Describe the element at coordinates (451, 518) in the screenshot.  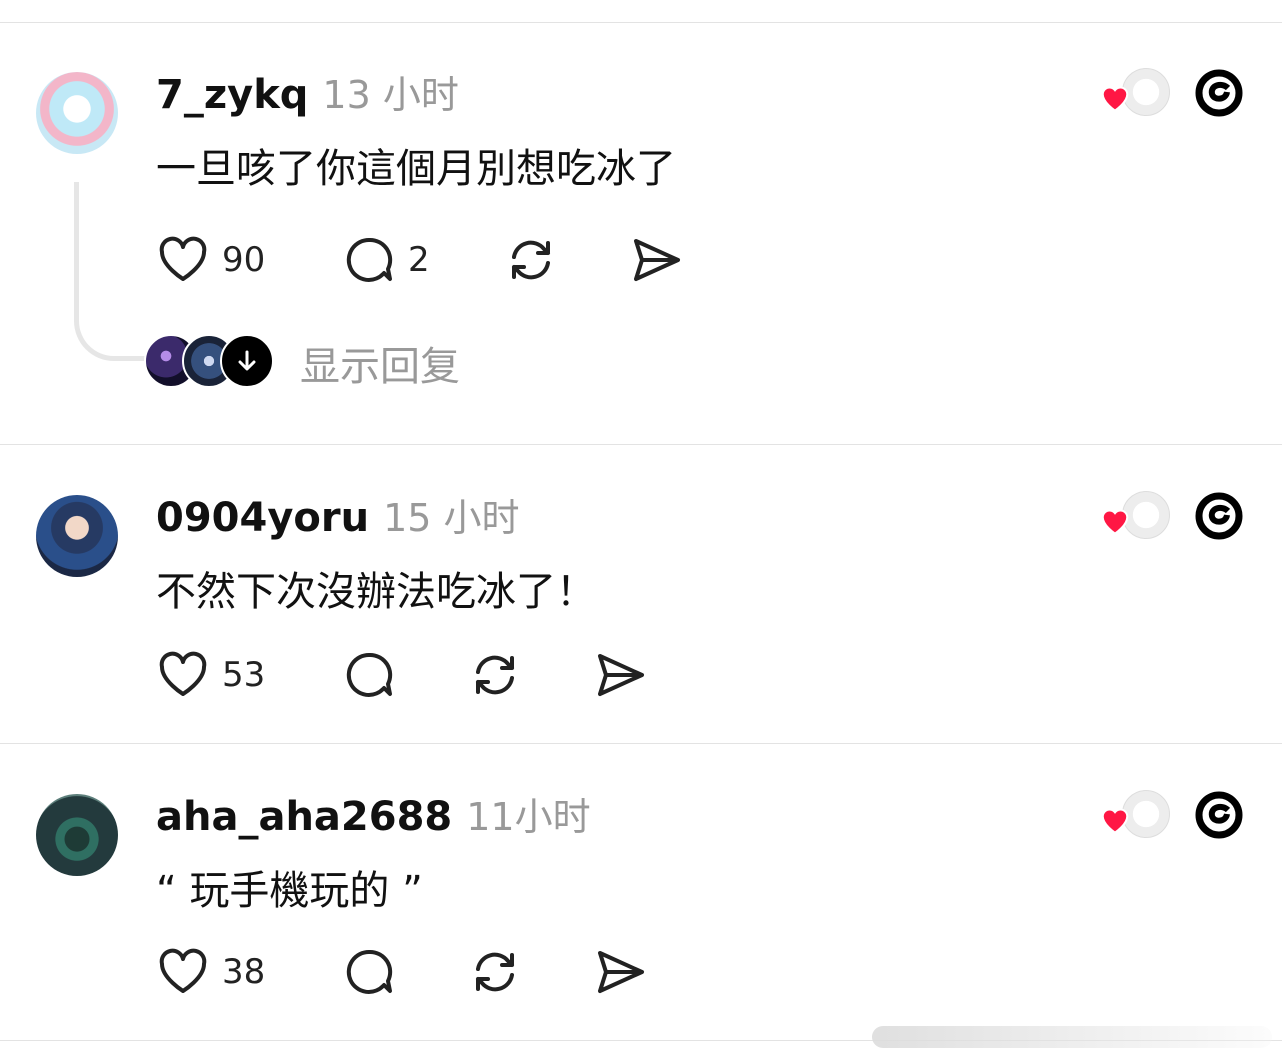
I see `timestamp: 15 小时` at that location.